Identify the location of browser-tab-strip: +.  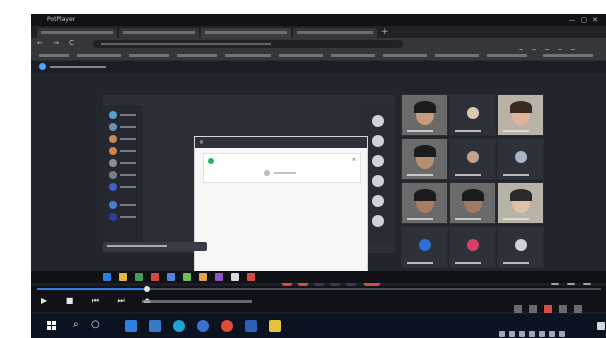
(318, 32).